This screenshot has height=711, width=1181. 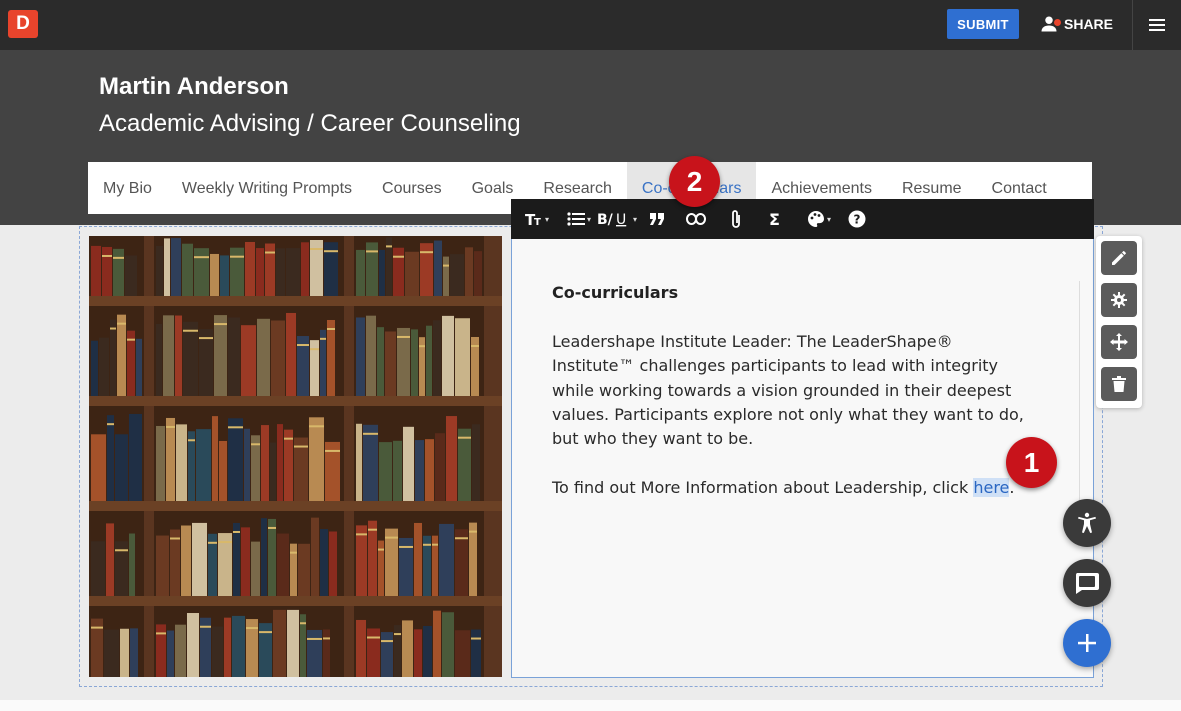 I want to click on svg-text: U, so click(x=621, y=219).